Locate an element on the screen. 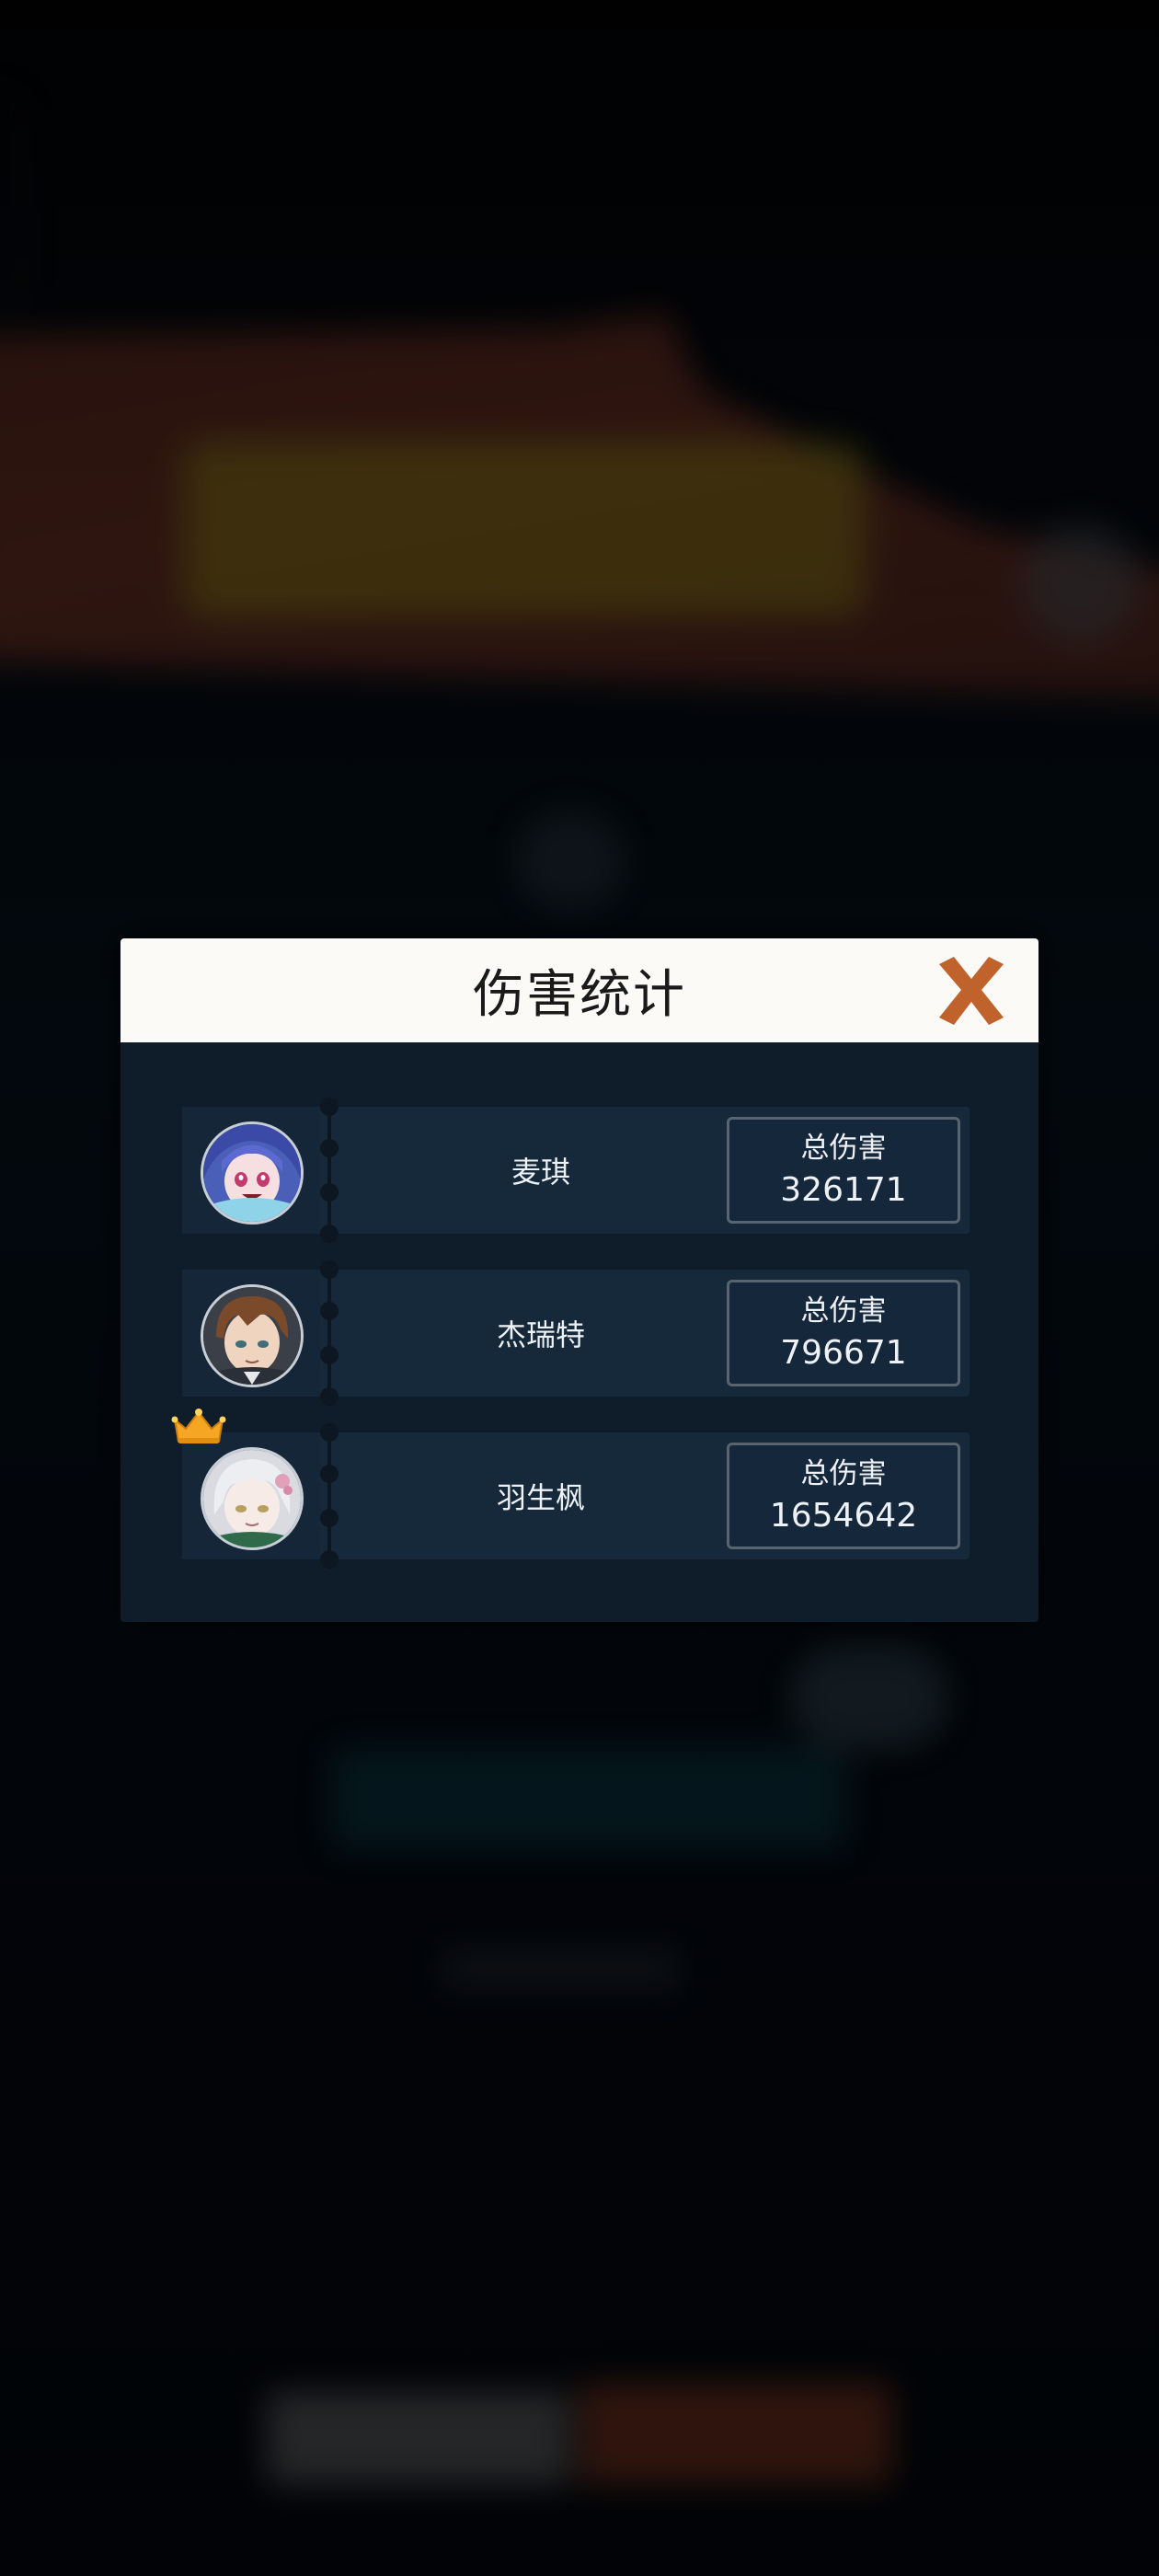 Image resolution: width=1159 pixels, height=2576 pixels. total-damage-value: 796671 is located at coordinates (843, 1353).